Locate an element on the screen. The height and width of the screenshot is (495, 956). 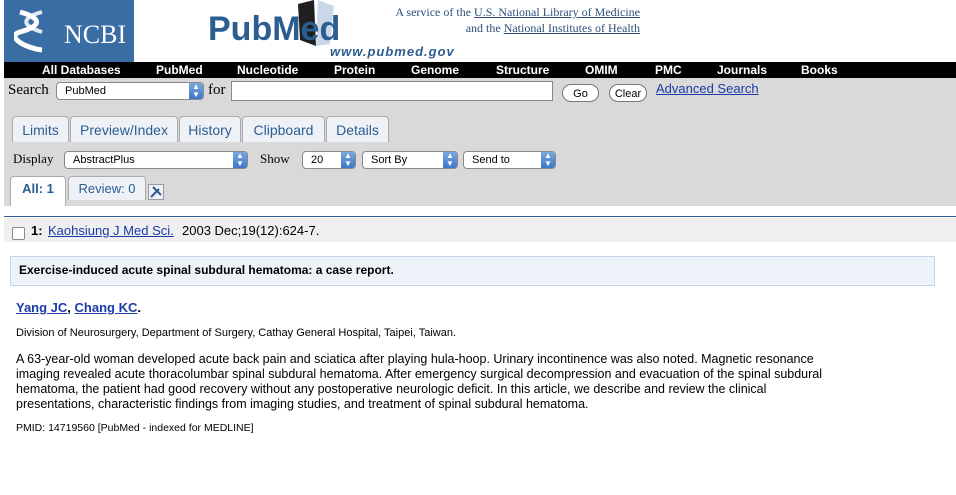
author-link-chang: Chang KC is located at coordinates (106, 307).